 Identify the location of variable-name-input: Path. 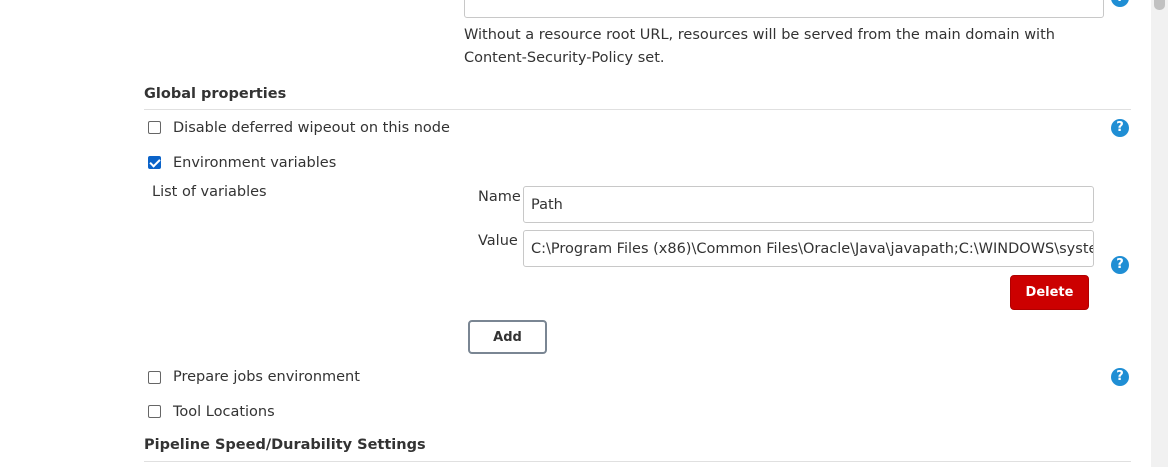
(808, 204).